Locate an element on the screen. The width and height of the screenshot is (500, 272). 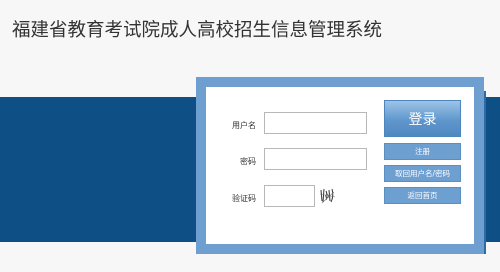
username-label: 用户名 is located at coordinates (244, 125).